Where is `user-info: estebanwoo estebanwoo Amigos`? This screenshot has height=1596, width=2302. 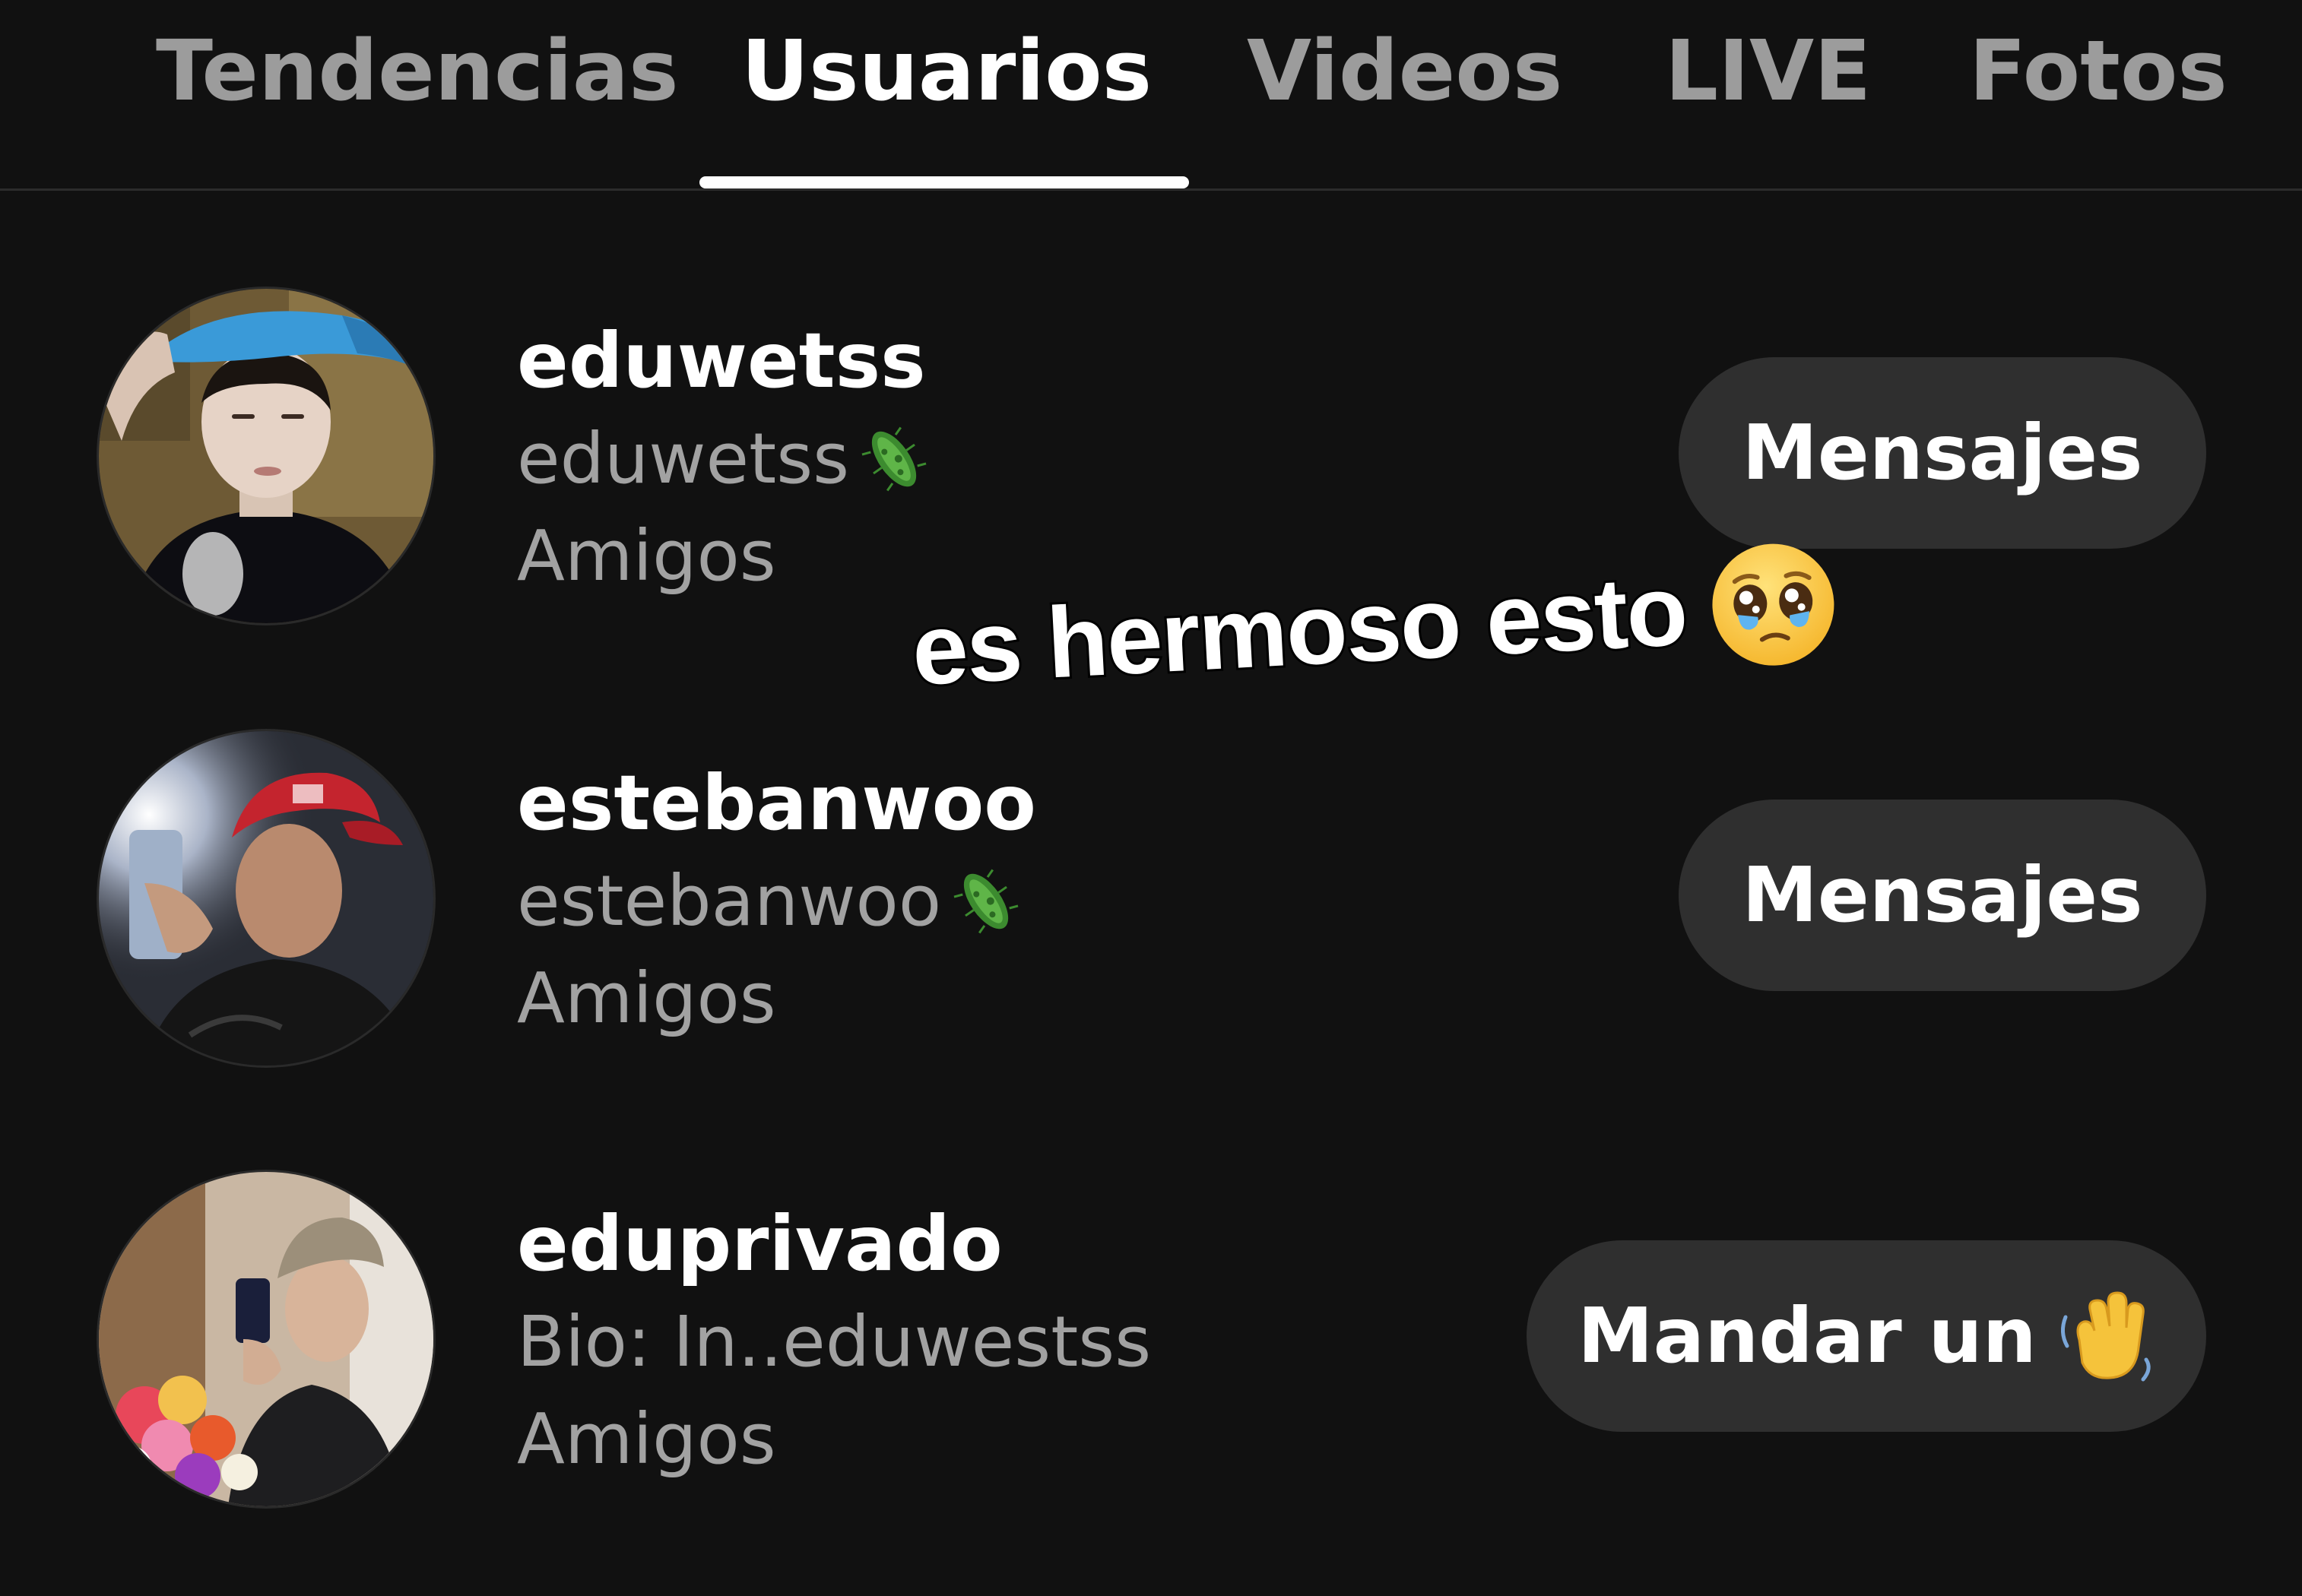 user-info: estebanwoo estebanwoo Amigos is located at coordinates (776, 901).